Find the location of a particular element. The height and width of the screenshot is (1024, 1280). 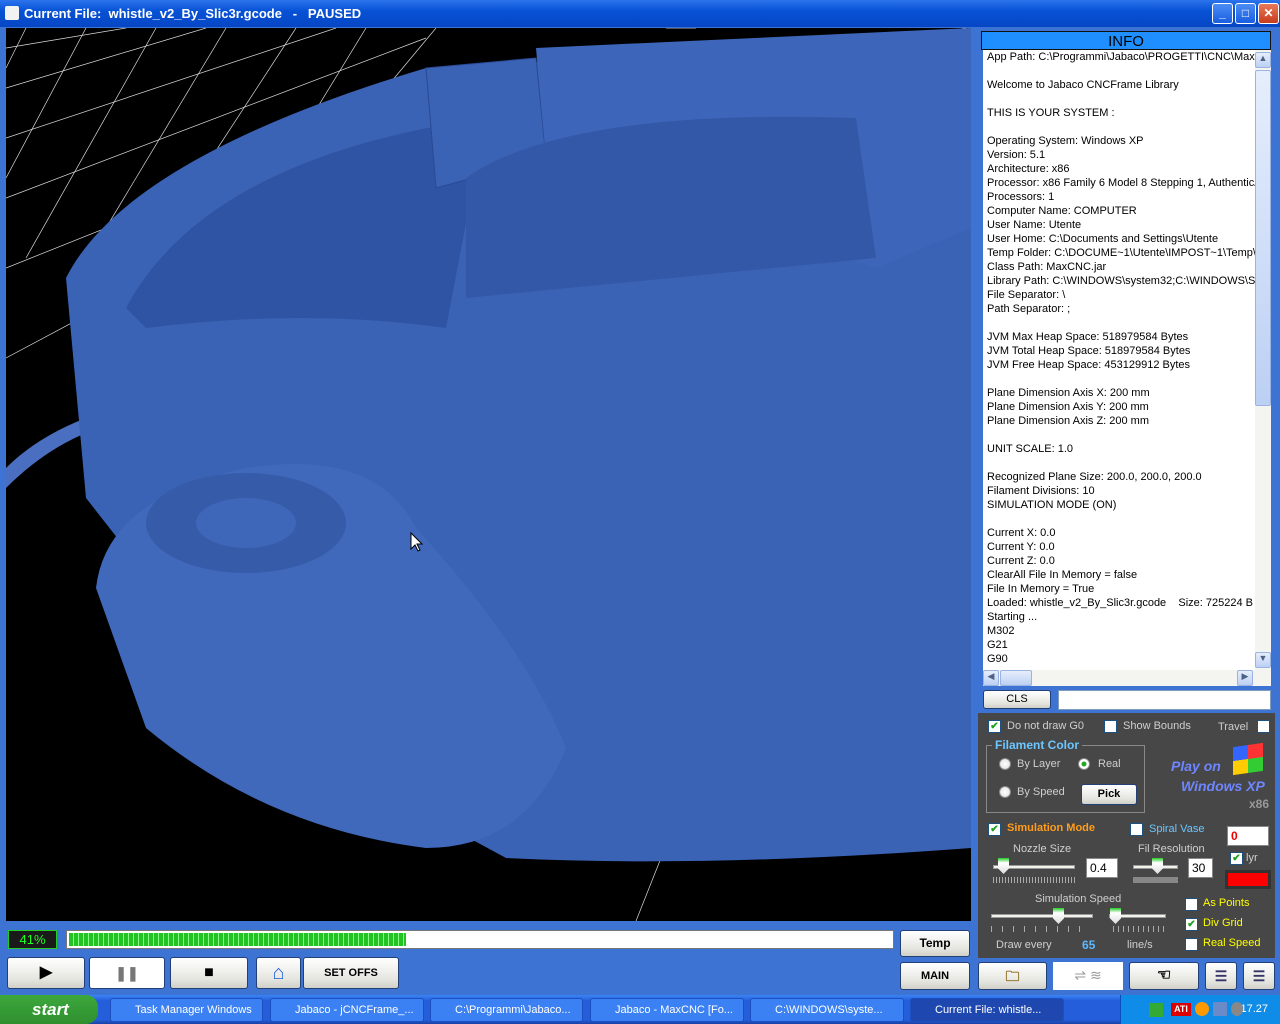

home-button: ⌂ is located at coordinates (278, 973).